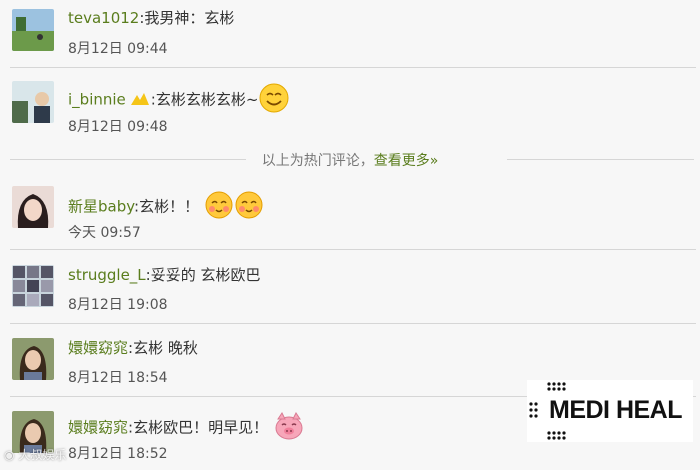 This screenshot has width=700, height=470. Describe the element at coordinates (107, 275) in the screenshot. I see `username-link: struggle_L` at that location.